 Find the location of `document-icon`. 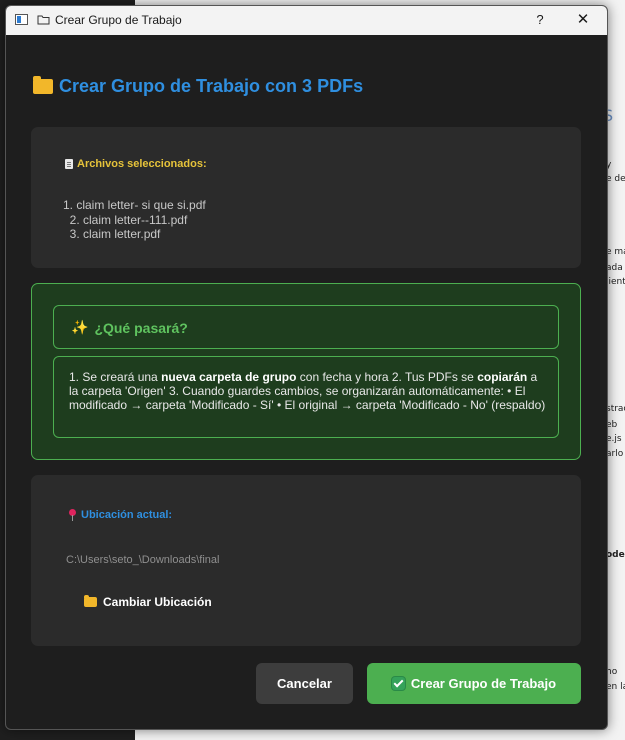

document-icon is located at coordinates (69, 164).